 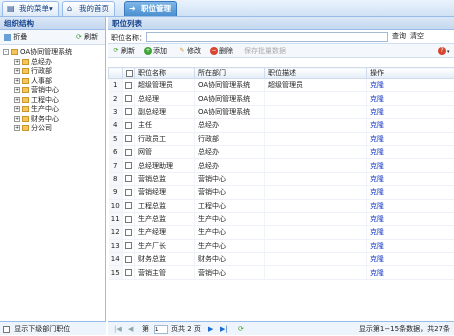 I want to click on table-row: 14财务总监财务中心克隆, so click(x=281, y=259).